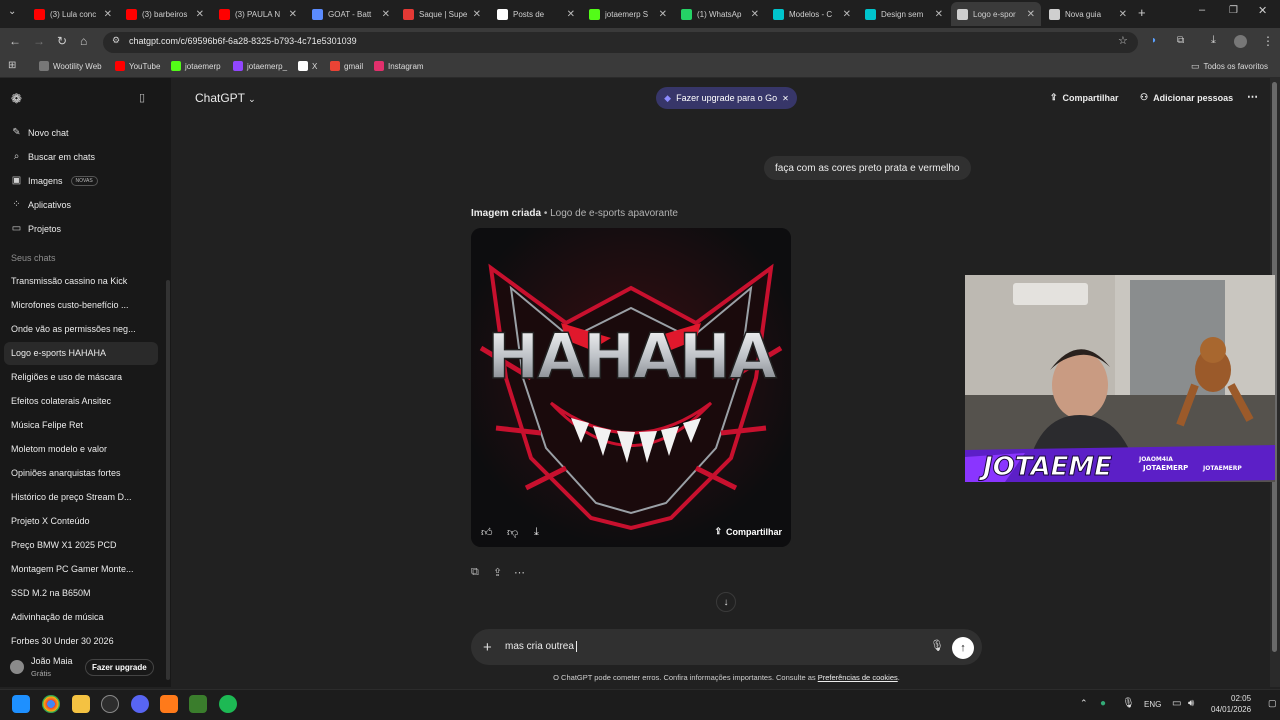 This screenshot has width=1280, height=720. I want to click on chat-history-item: Moletom modelo e valor, so click(78, 449).